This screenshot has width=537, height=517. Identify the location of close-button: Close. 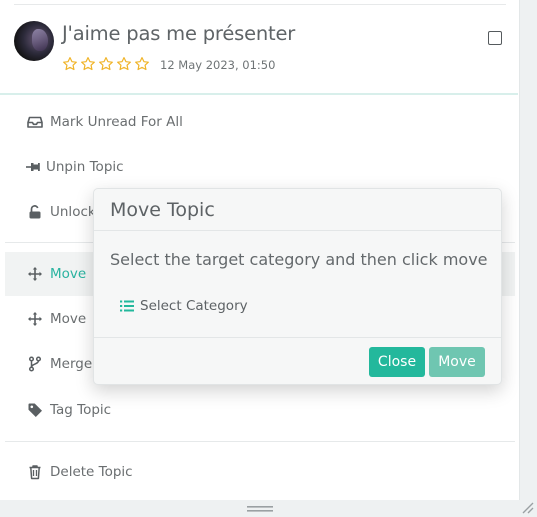
(397, 362).